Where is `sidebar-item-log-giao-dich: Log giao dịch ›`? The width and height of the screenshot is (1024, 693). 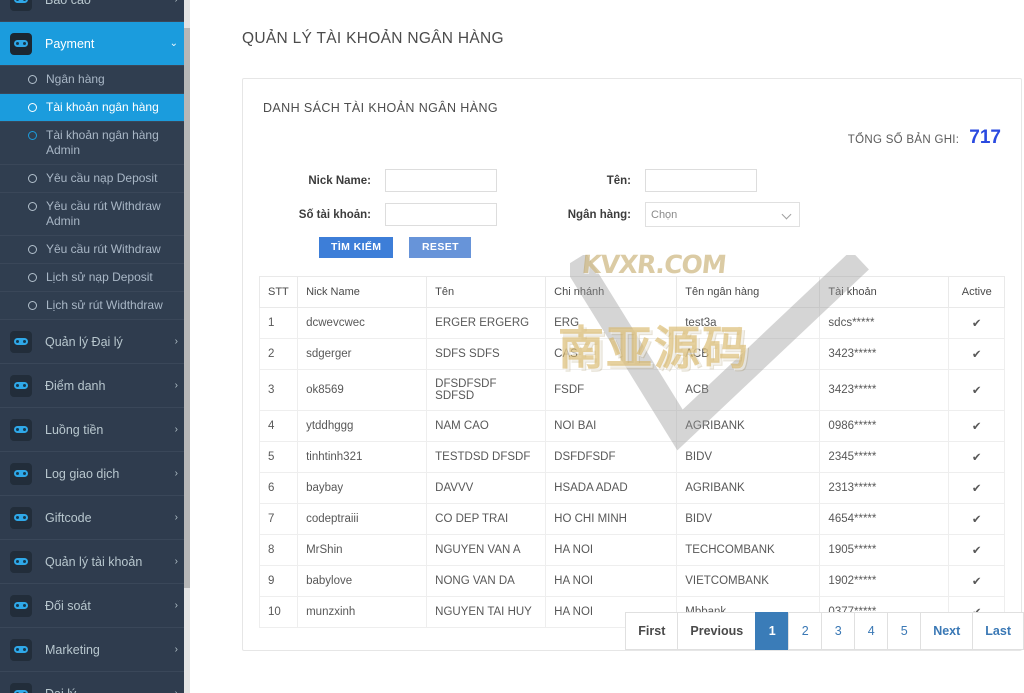 sidebar-item-log-giao-dich: Log giao dịch › is located at coordinates (95, 474).